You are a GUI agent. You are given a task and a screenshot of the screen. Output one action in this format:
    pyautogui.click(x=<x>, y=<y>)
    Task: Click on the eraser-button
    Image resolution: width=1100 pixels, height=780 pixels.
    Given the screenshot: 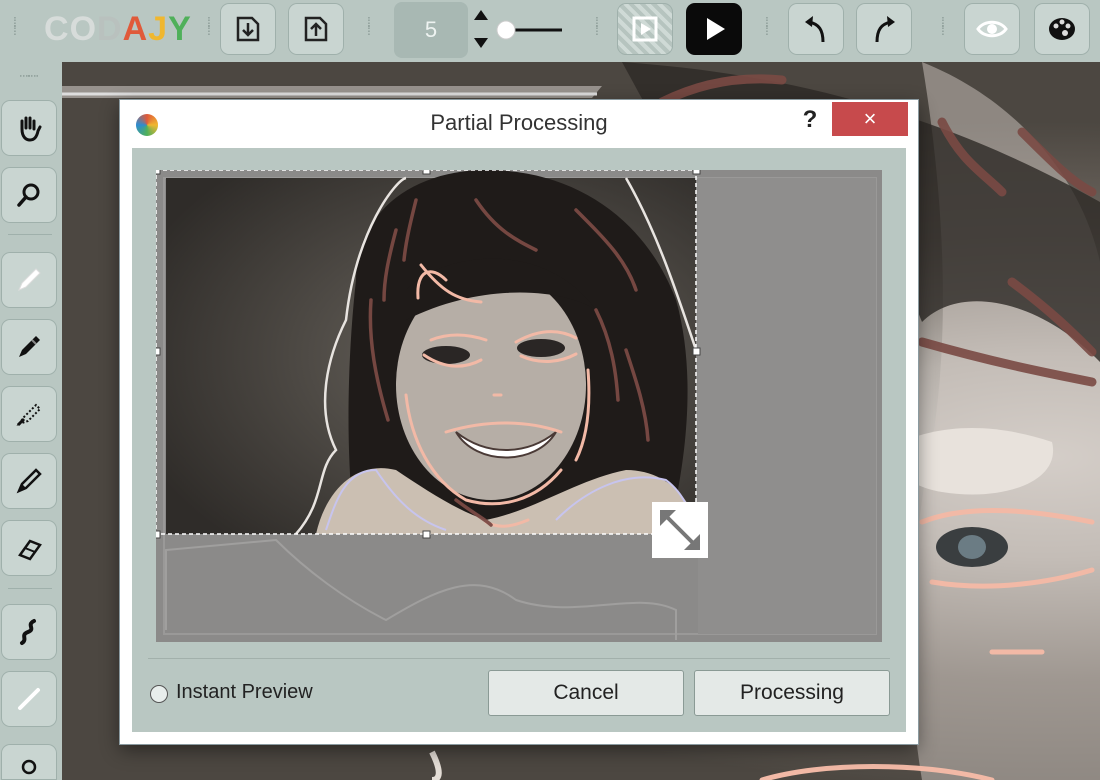 What is the action you would take?
    pyautogui.click(x=29, y=548)
    